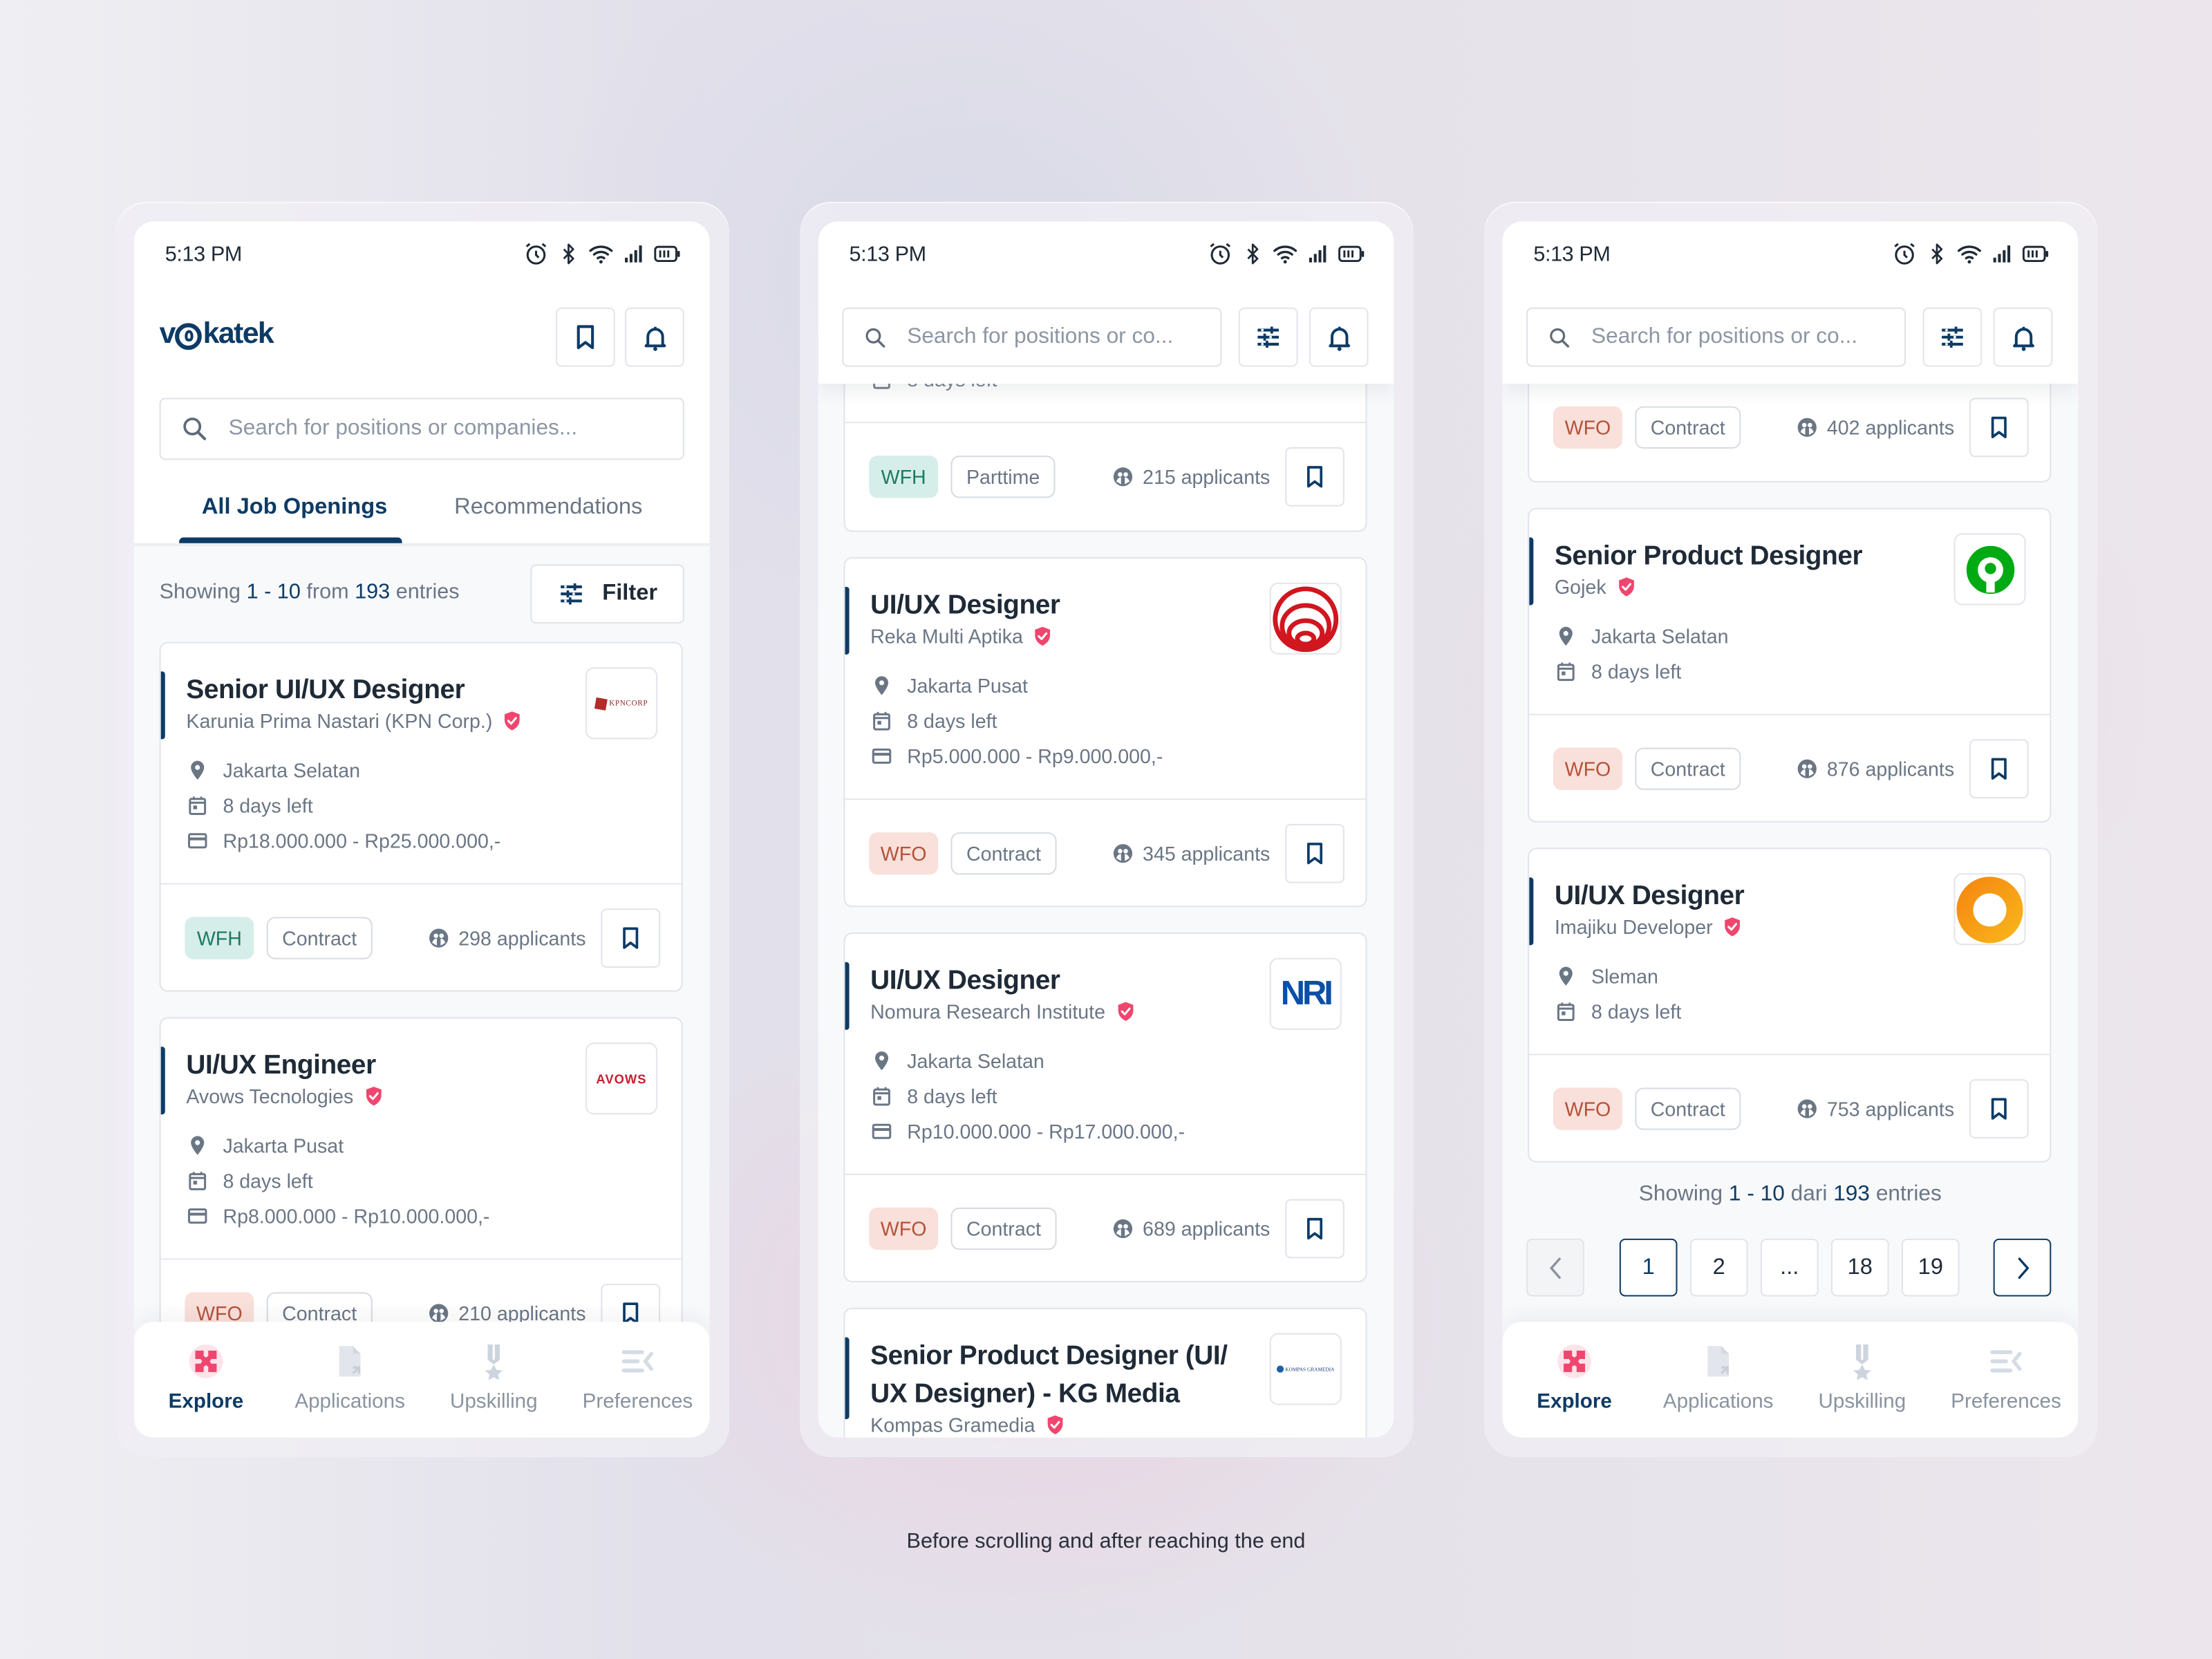 This screenshot has height=1659, width=2212. What do you see at coordinates (189, 336) in the screenshot?
I see `logo-mark-icon` at bounding box center [189, 336].